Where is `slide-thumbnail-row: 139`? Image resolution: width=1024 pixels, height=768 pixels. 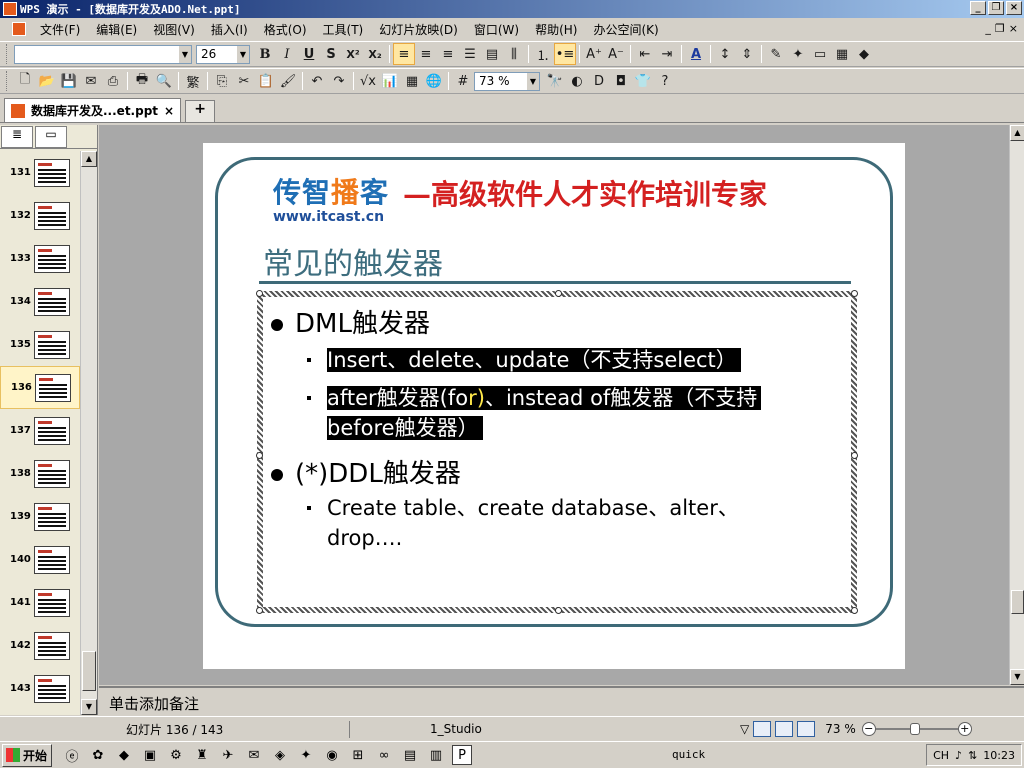
slide-thumbnail-row: 139 is located at coordinates (40, 516).